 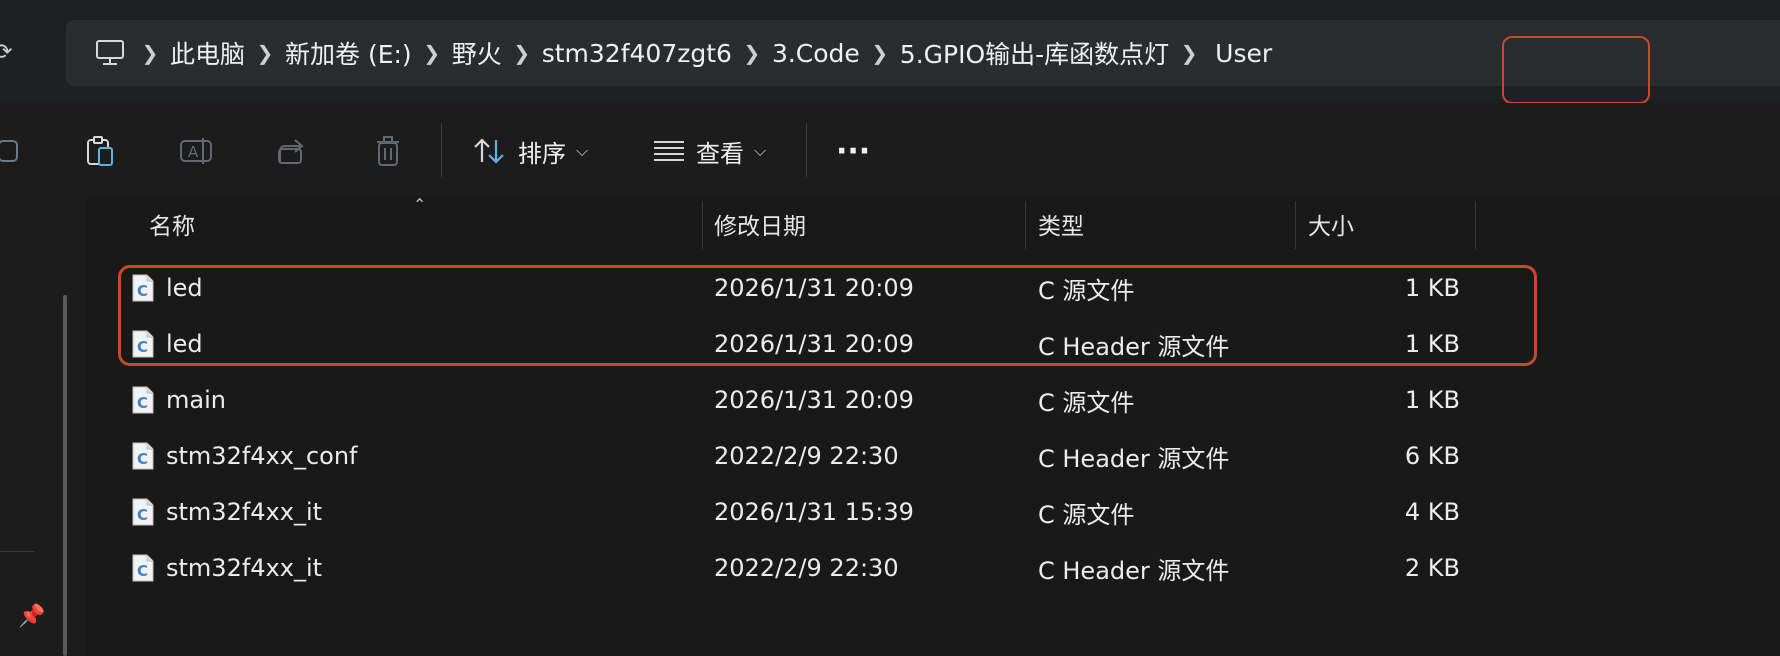 I want to click on file-size: 6 KB, so click(x=1432, y=456).